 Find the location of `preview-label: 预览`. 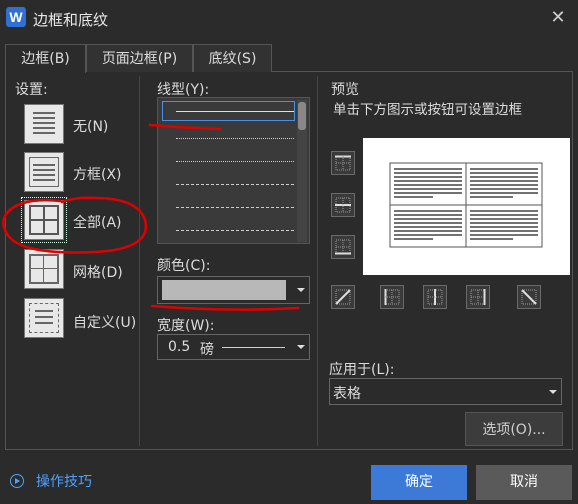

preview-label: 预览 is located at coordinates (345, 90).